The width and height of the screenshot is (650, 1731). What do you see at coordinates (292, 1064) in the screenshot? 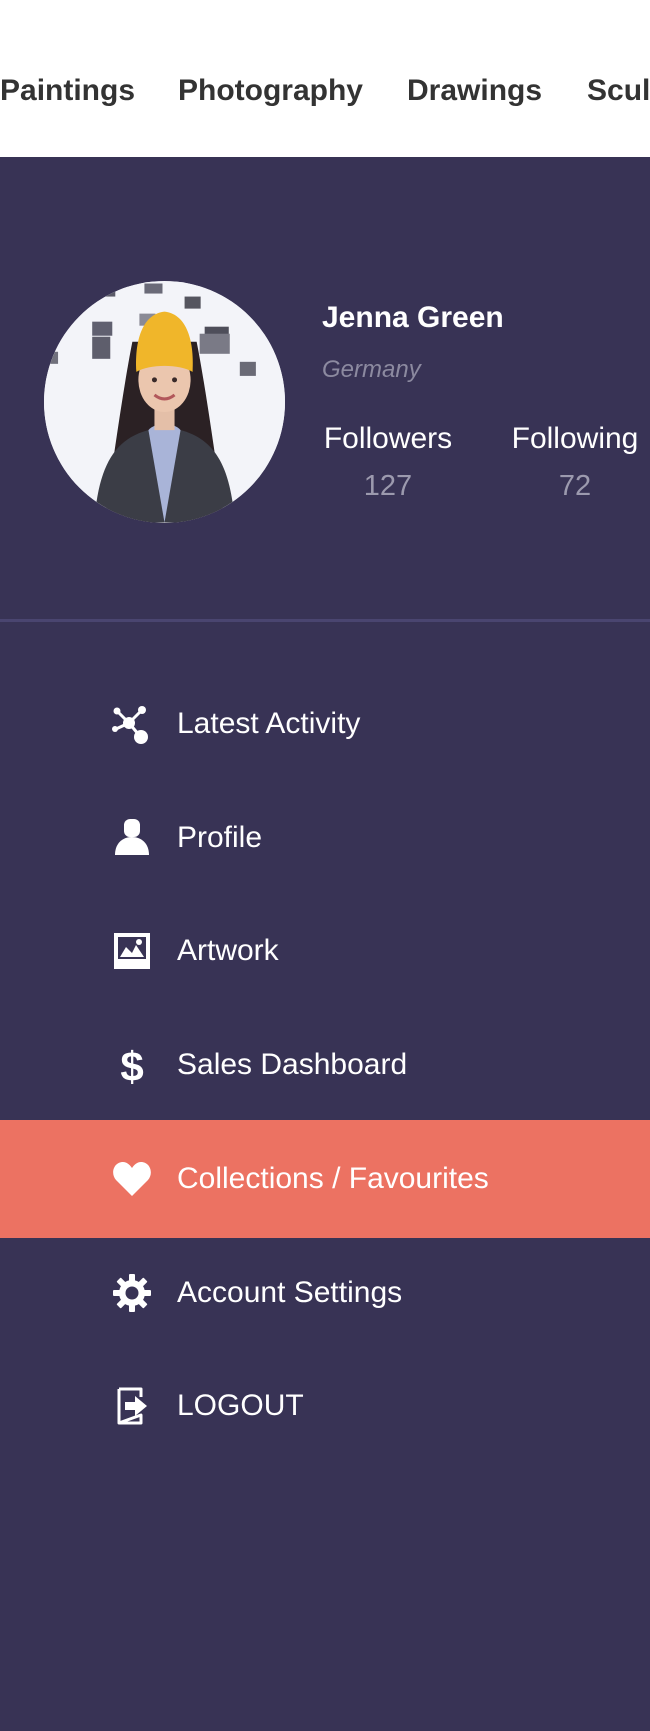
I see `menu-label-sales-dashboard: Sales Dashboard` at bounding box center [292, 1064].